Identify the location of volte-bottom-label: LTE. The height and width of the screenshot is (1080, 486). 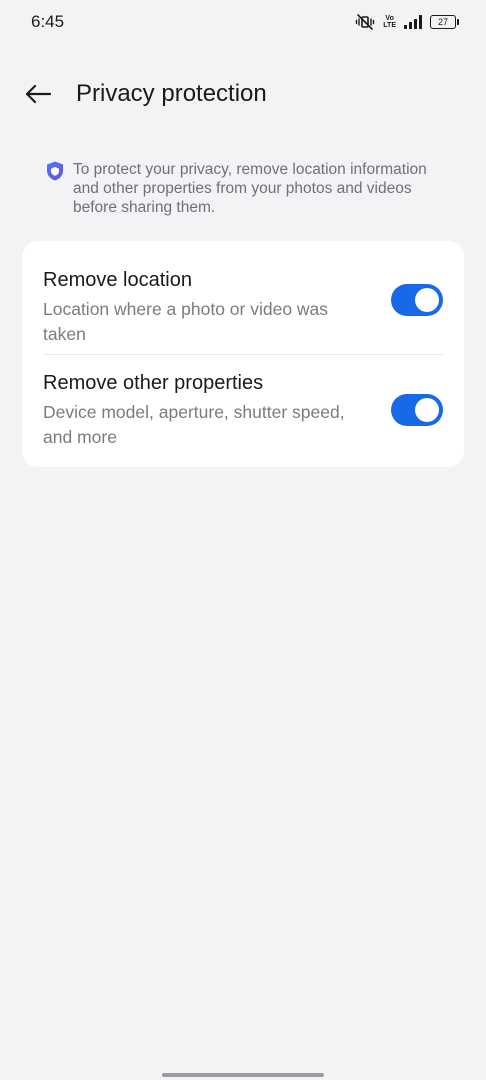
(389, 25).